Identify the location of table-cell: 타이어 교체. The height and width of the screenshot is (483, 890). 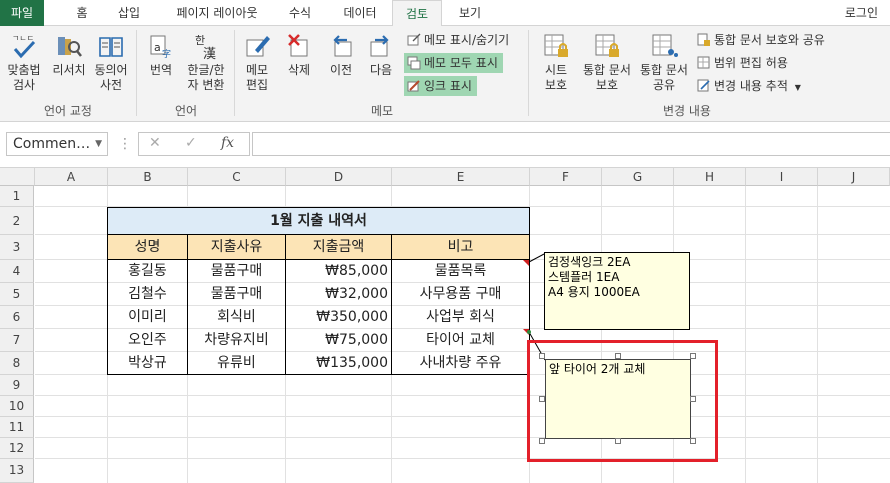
(460, 340).